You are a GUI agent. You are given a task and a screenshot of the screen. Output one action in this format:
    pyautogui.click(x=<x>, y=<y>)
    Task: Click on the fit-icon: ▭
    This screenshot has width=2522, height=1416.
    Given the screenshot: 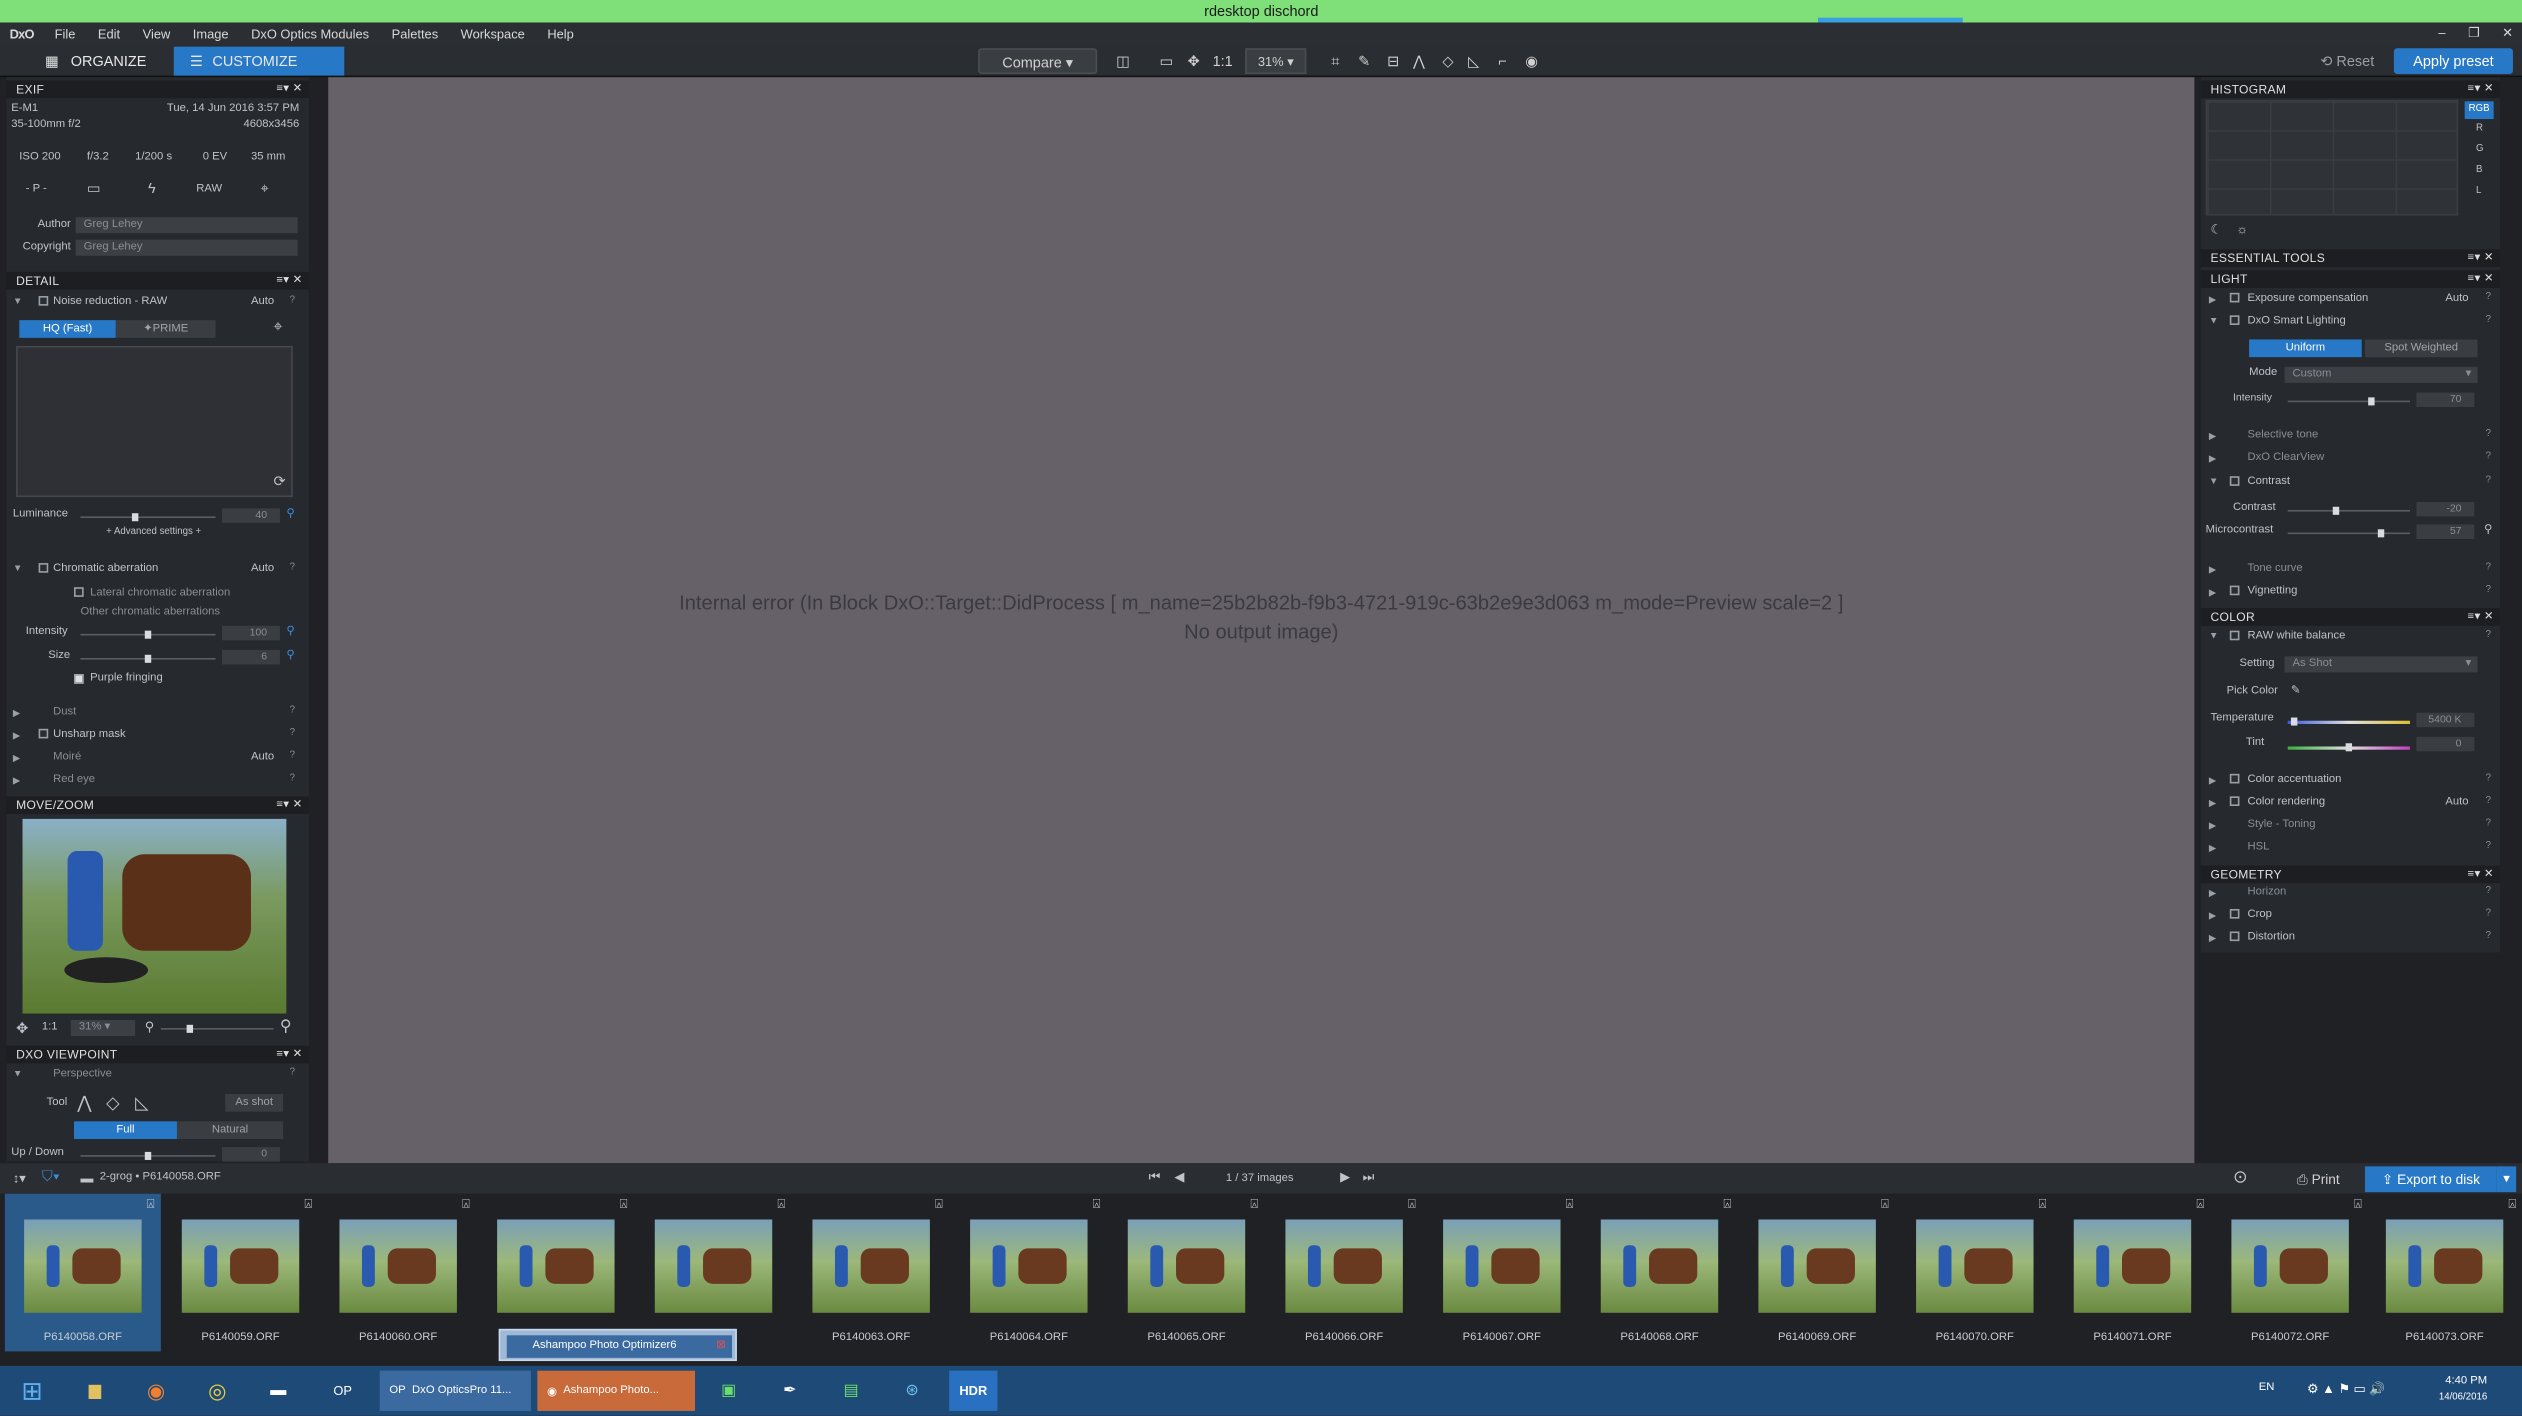 What is the action you would take?
    pyautogui.click(x=1166, y=61)
    